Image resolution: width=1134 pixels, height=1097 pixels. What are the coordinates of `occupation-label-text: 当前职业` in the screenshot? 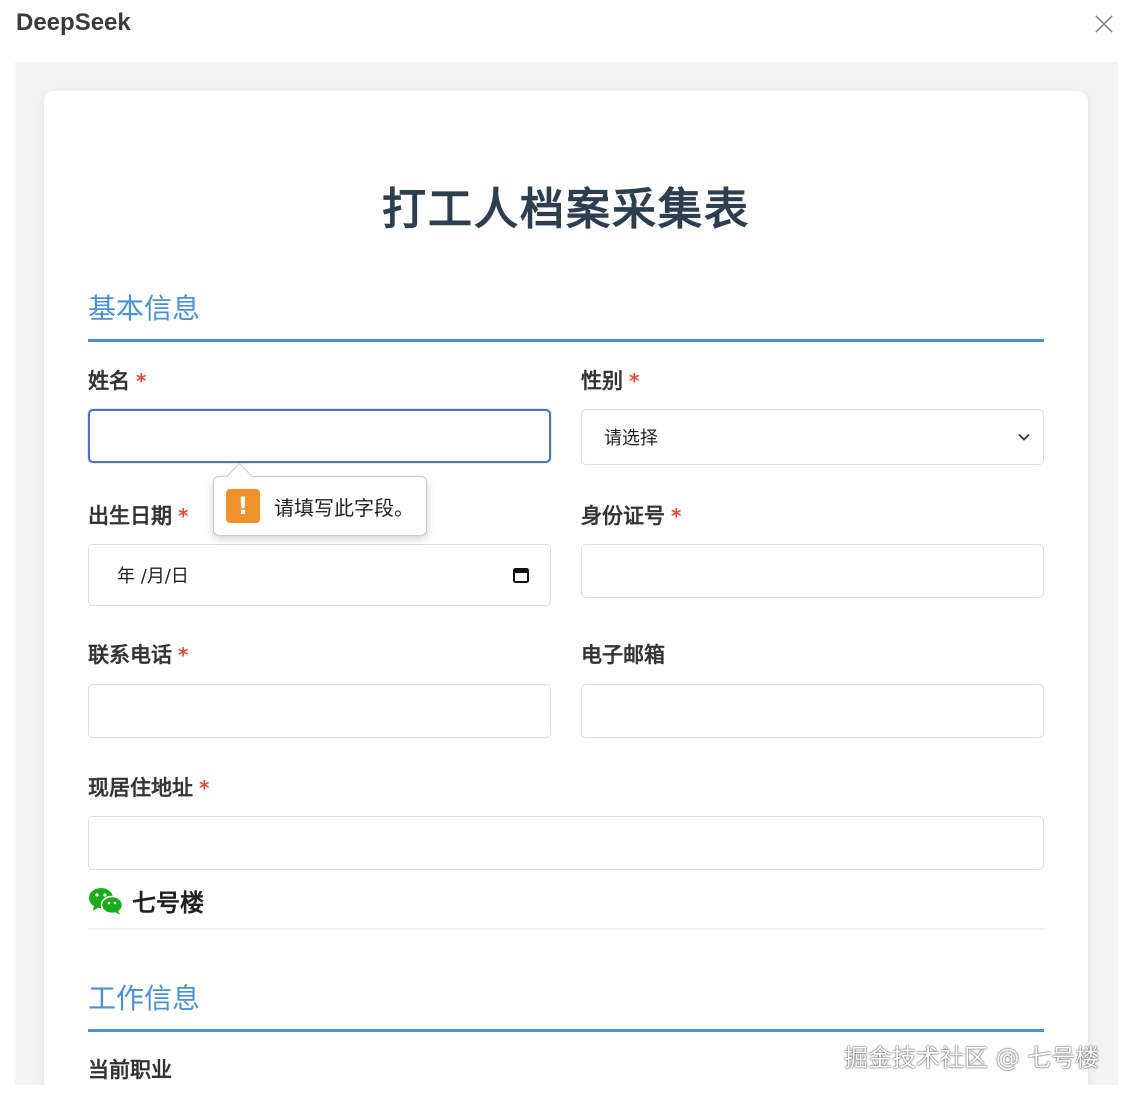 It's located at (130, 1070).